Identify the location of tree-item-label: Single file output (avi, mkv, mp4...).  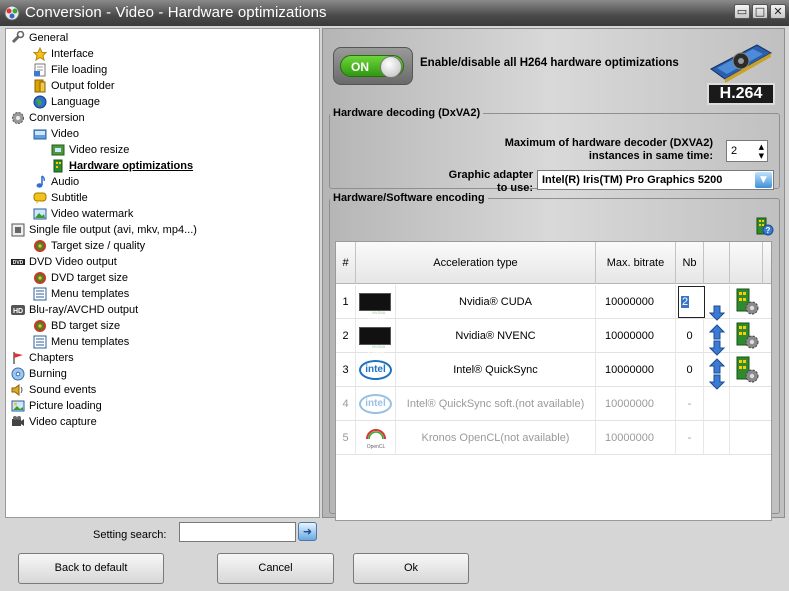
(113, 230).